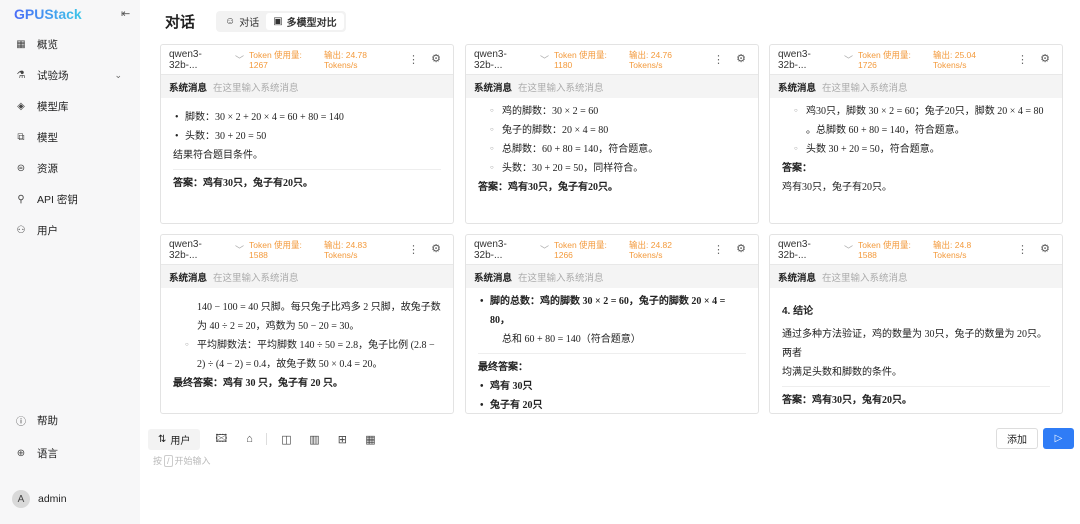 This screenshot has width=1080, height=524. I want to click on response-line: 。总脚数 60 + 80 = 140，符合题意。, so click(885, 130).